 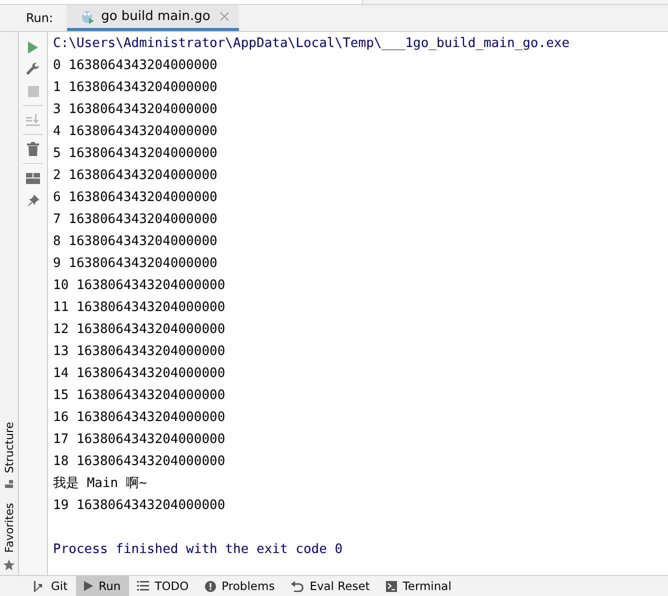 What do you see at coordinates (135, 154) in the screenshot?
I see `console-line: 5 1638064343204000000` at bounding box center [135, 154].